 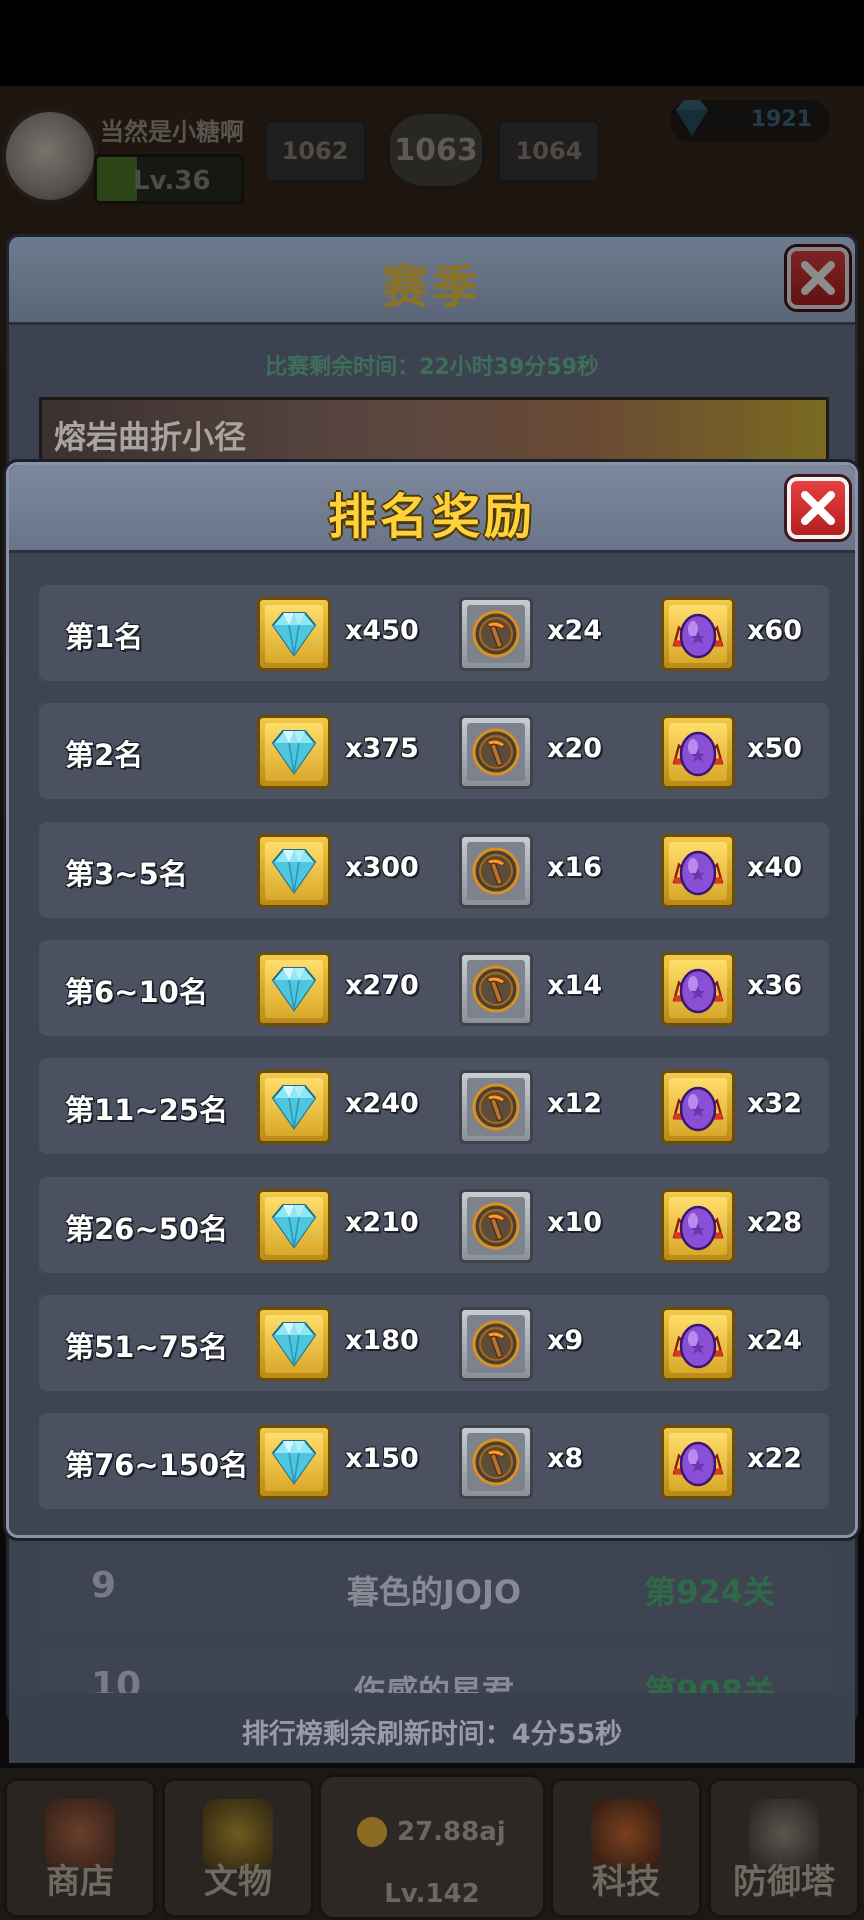 I want to click on gem-reward-qty: x180, so click(x=382, y=1340).